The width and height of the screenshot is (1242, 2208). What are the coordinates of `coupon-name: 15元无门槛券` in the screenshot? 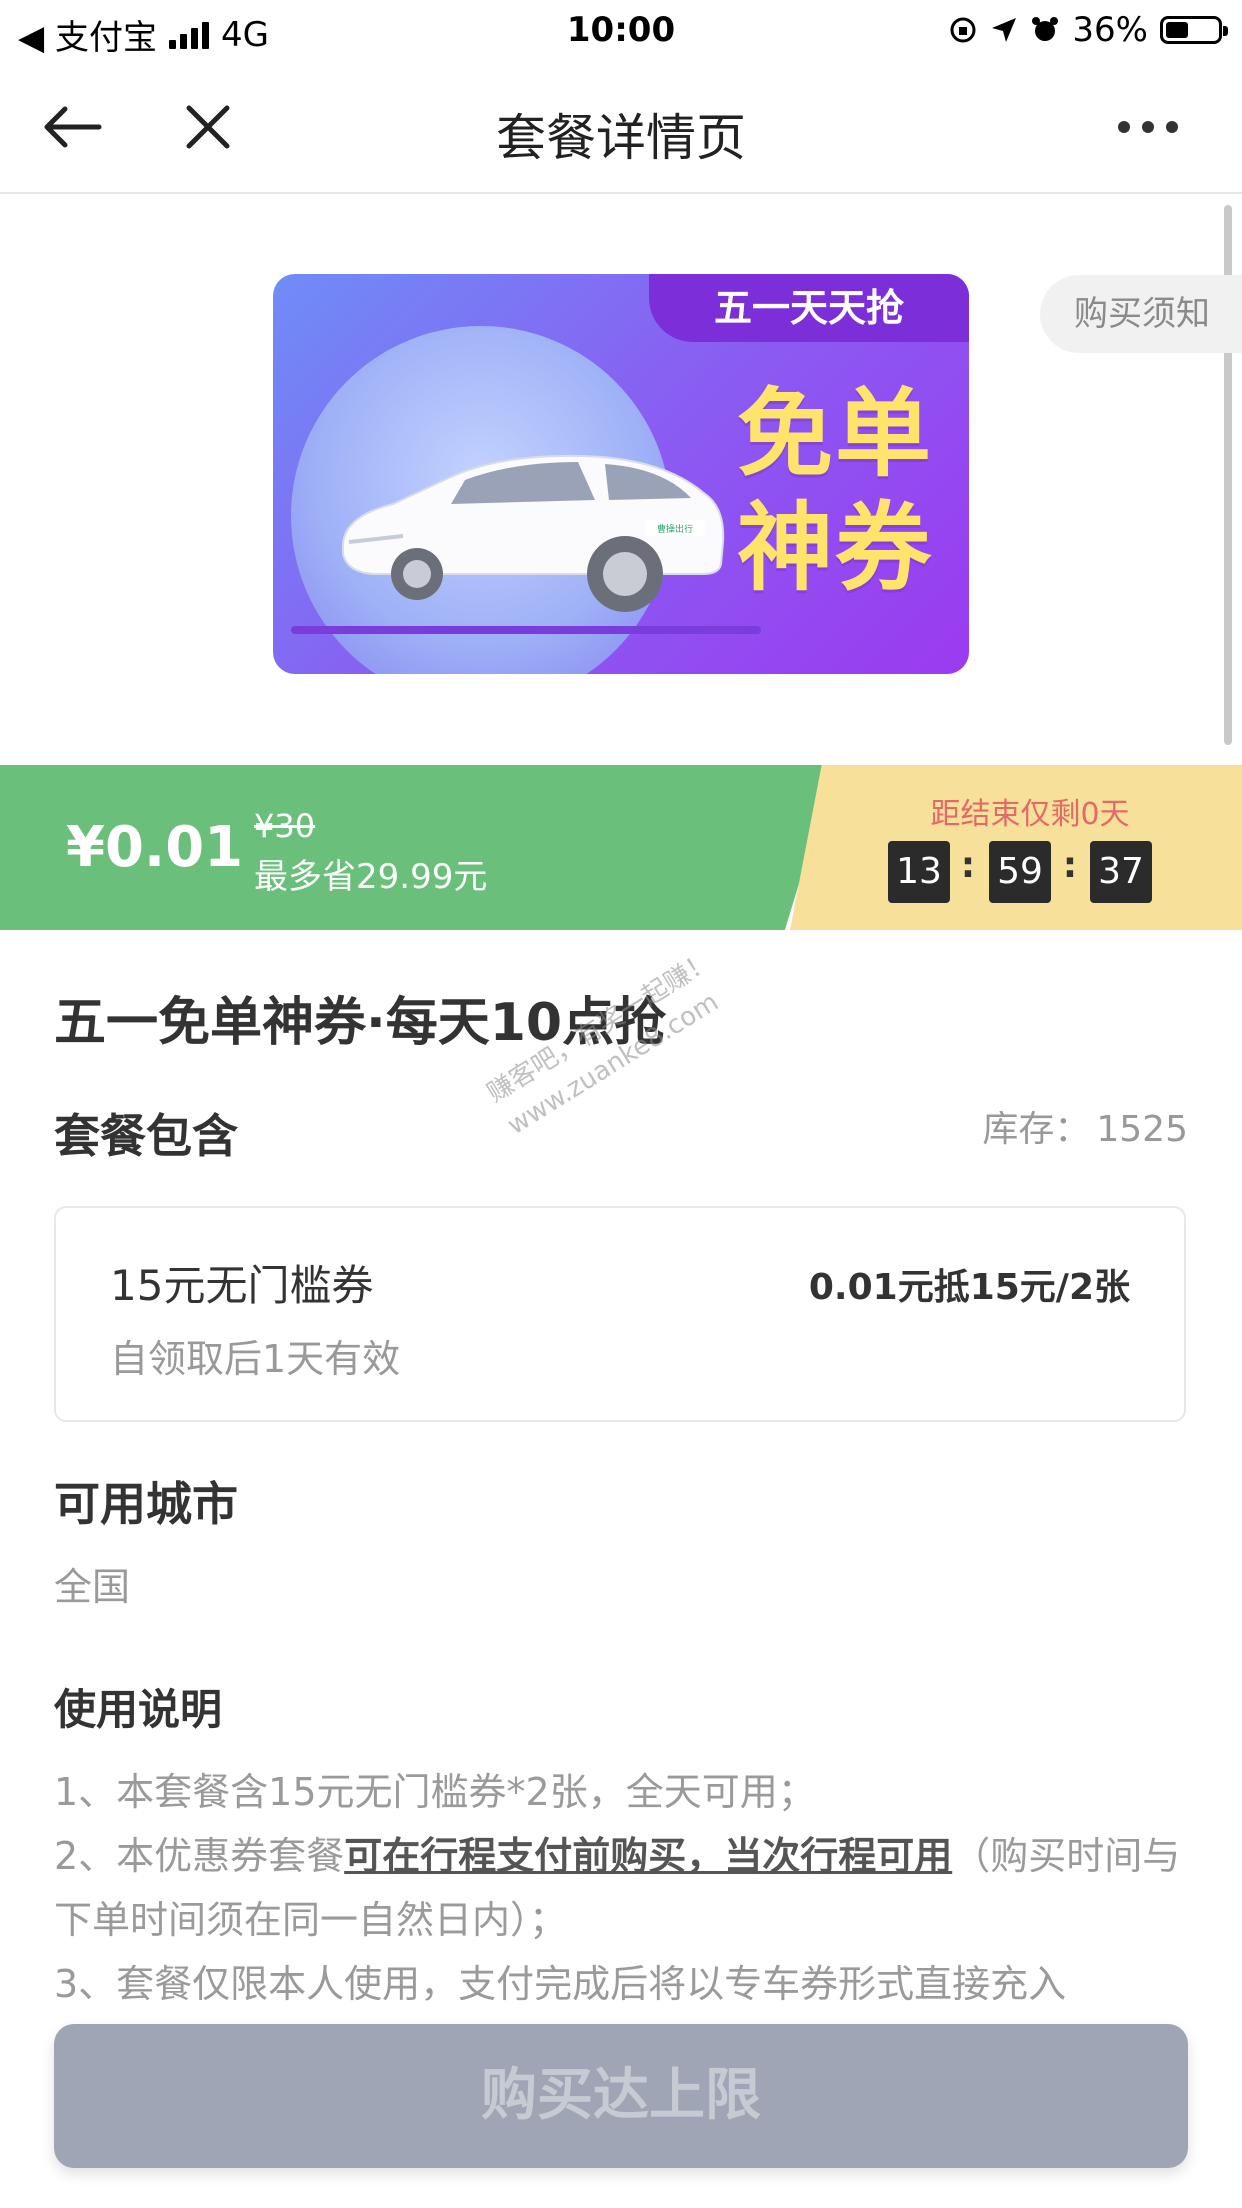 It's located at (242, 1285).